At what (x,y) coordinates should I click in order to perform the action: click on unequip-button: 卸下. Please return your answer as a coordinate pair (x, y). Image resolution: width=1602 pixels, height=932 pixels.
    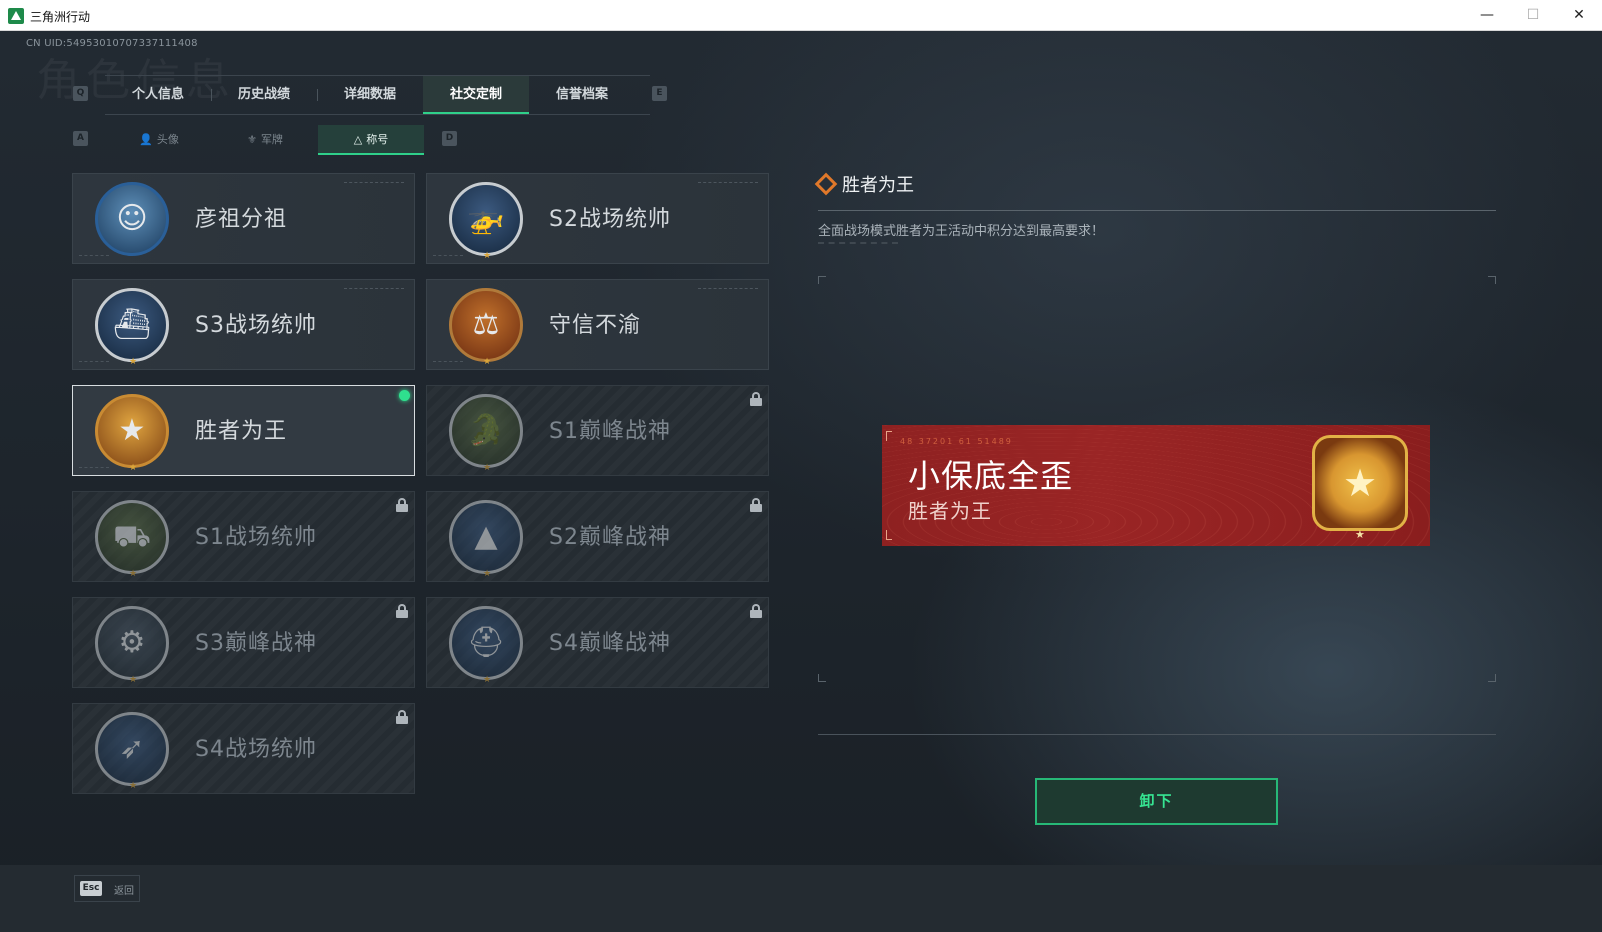
    Looking at the image, I should click on (1156, 801).